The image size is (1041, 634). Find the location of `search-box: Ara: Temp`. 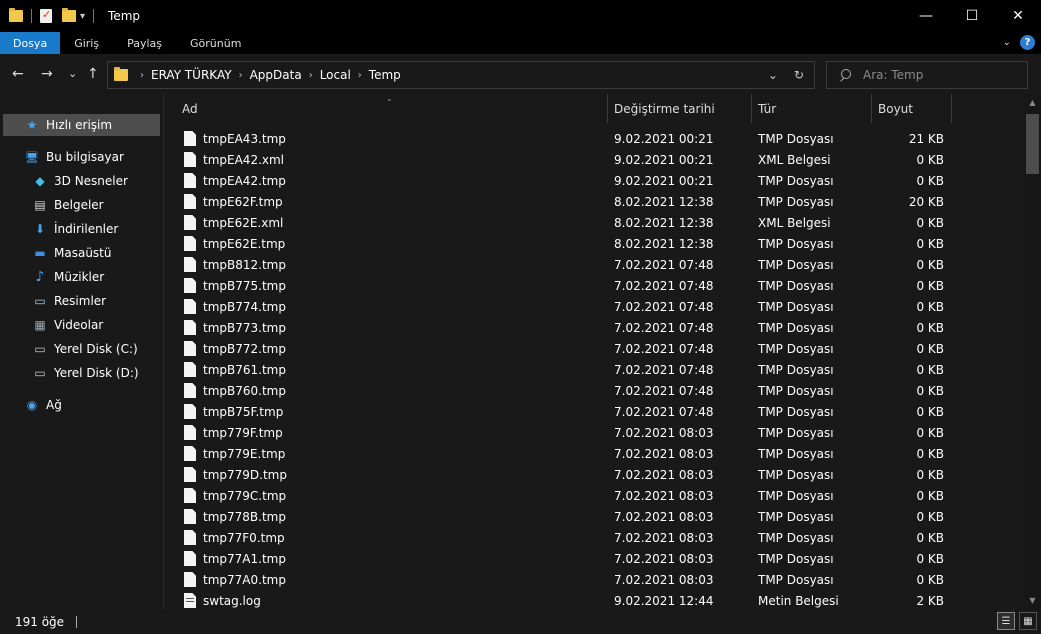

search-box: Ara: Temp is located at coordinates (927, 75).